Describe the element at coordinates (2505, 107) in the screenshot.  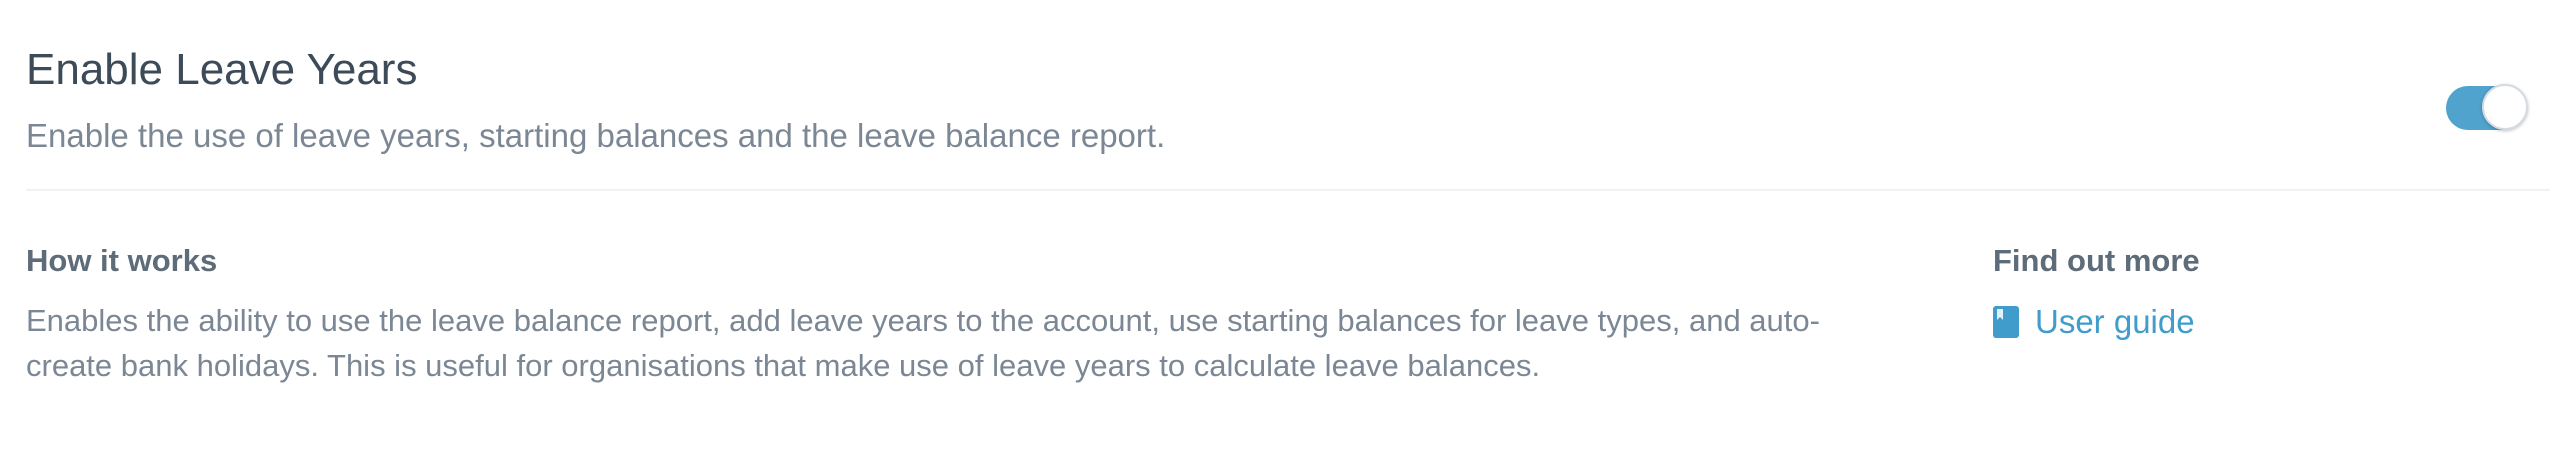
I see `toggle-knob` at that location.